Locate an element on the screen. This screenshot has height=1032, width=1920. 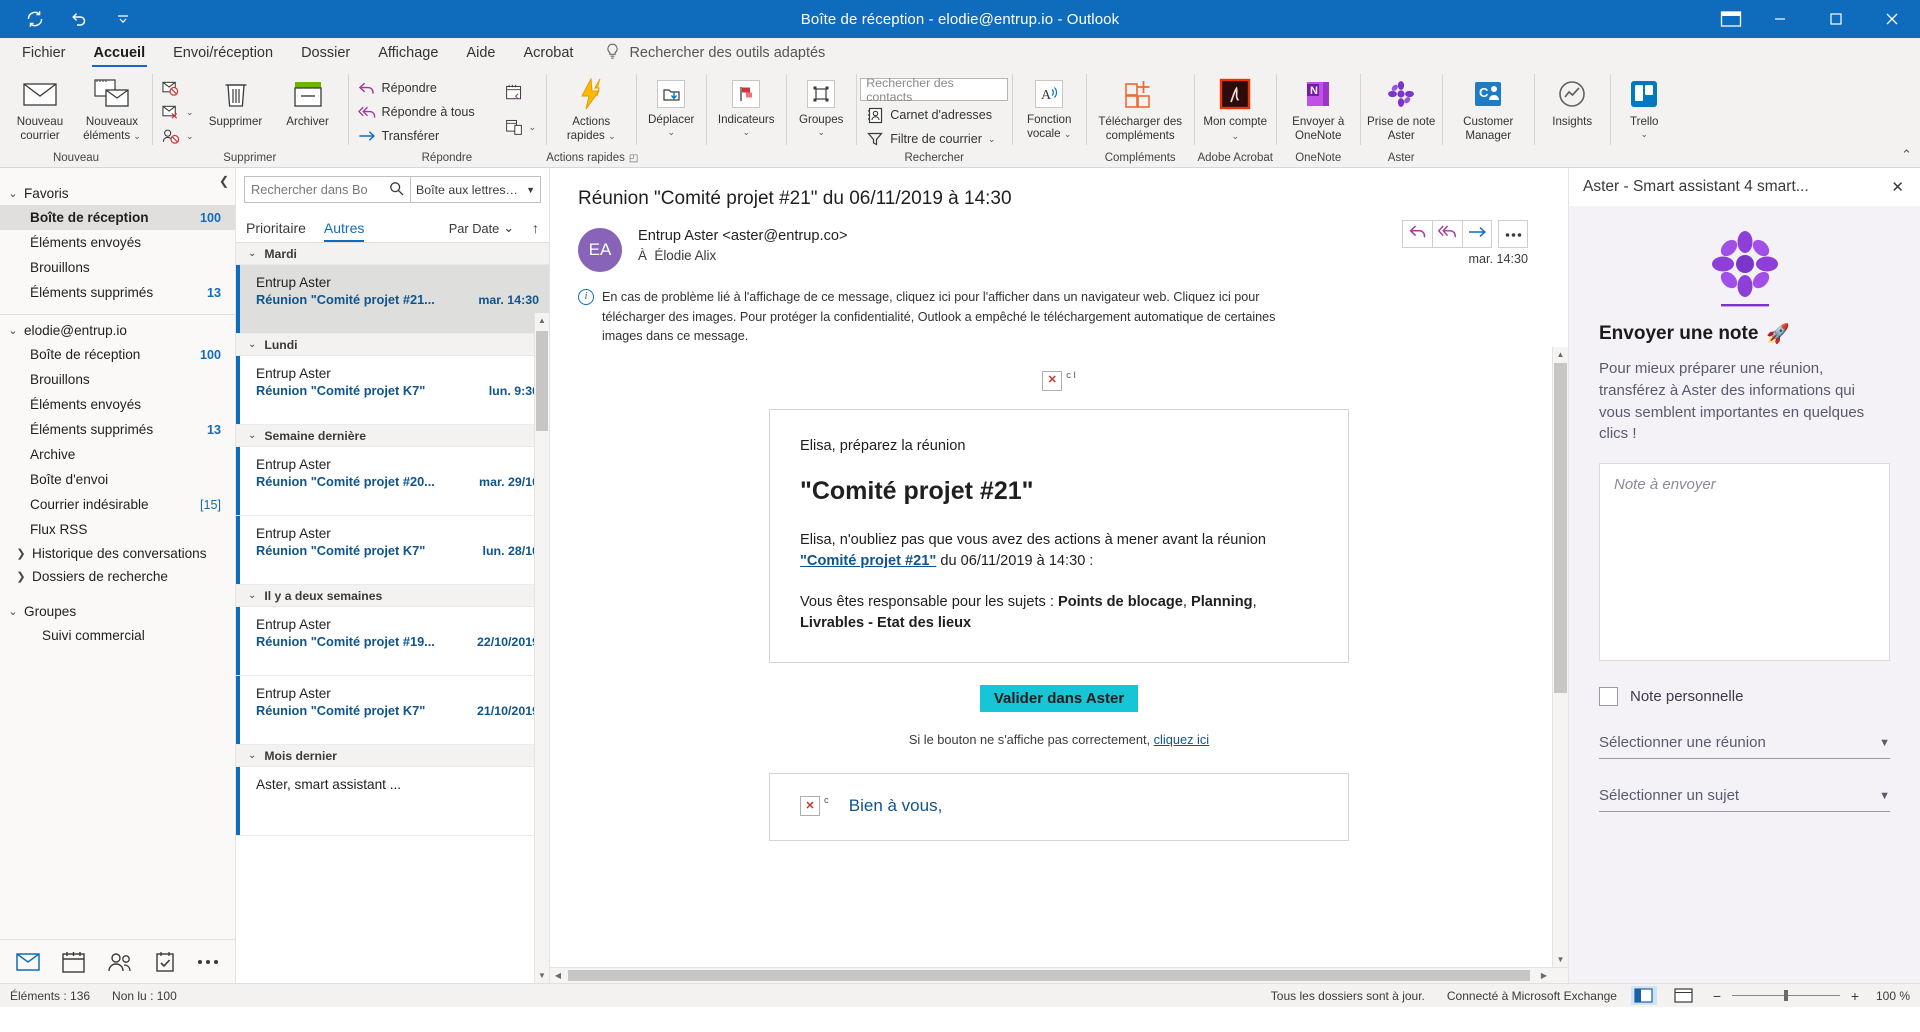
meeting-link: "Comité projet #21" is located at coordinates (868, 561).